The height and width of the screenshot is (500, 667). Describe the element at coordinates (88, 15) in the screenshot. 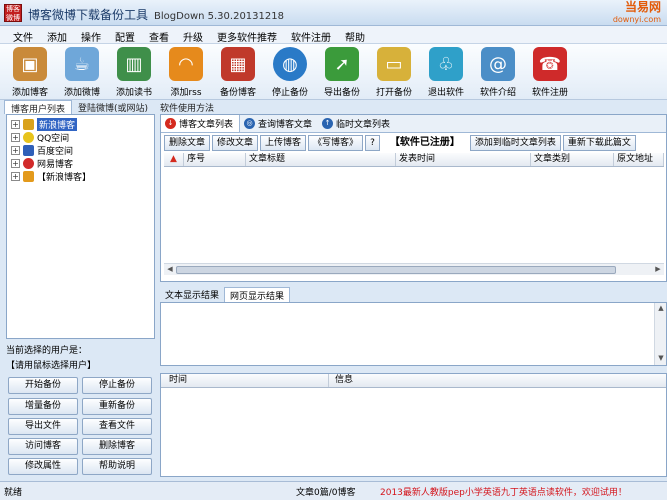

I see `app-title: 博客微博下载备份工具` at that location.